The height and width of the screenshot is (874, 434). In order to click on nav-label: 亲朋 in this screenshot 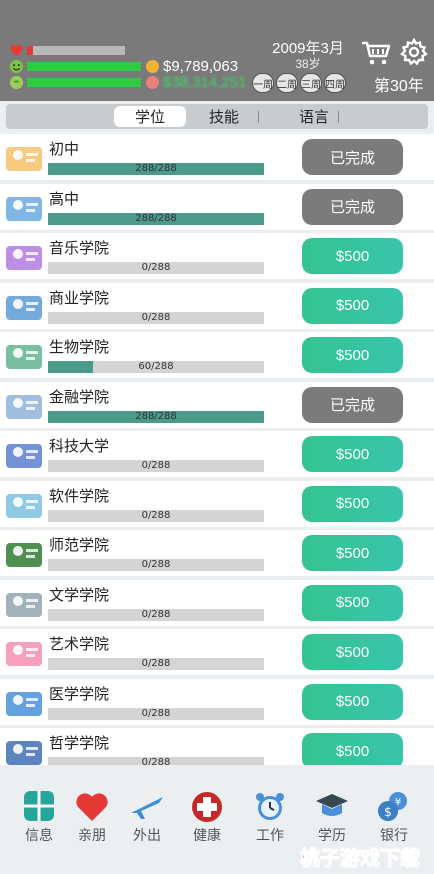, I will do `click(92, 836)`.